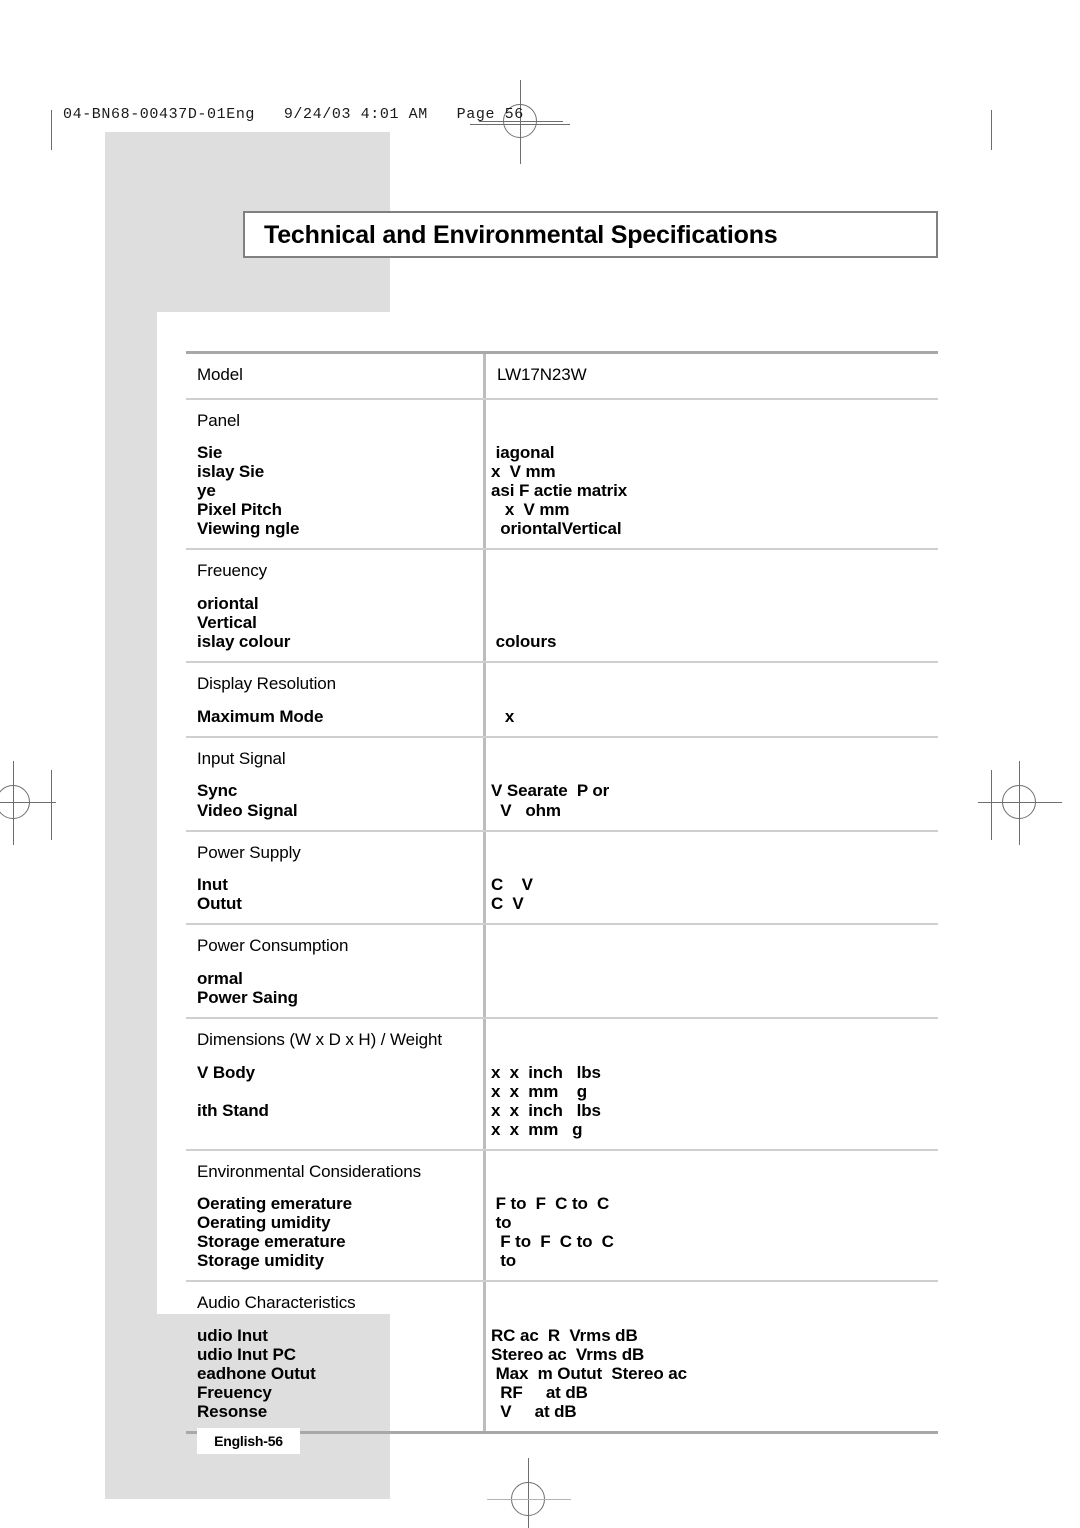 Image resolution: width=1080 pixels, height=1528 pixels. What do you see at coordinates (334, 376) in the screenshot?
I see `table-cell-label: Model` at bounding box center [334, 376].